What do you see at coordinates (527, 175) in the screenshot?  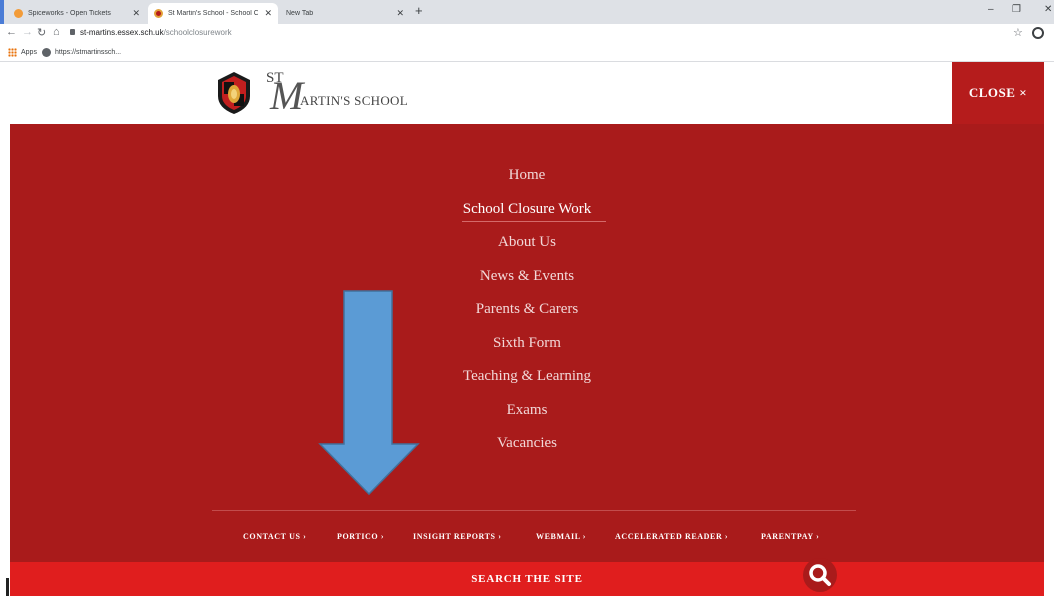 I see `nav-item-home: Home` at bounding box center [527, 175].